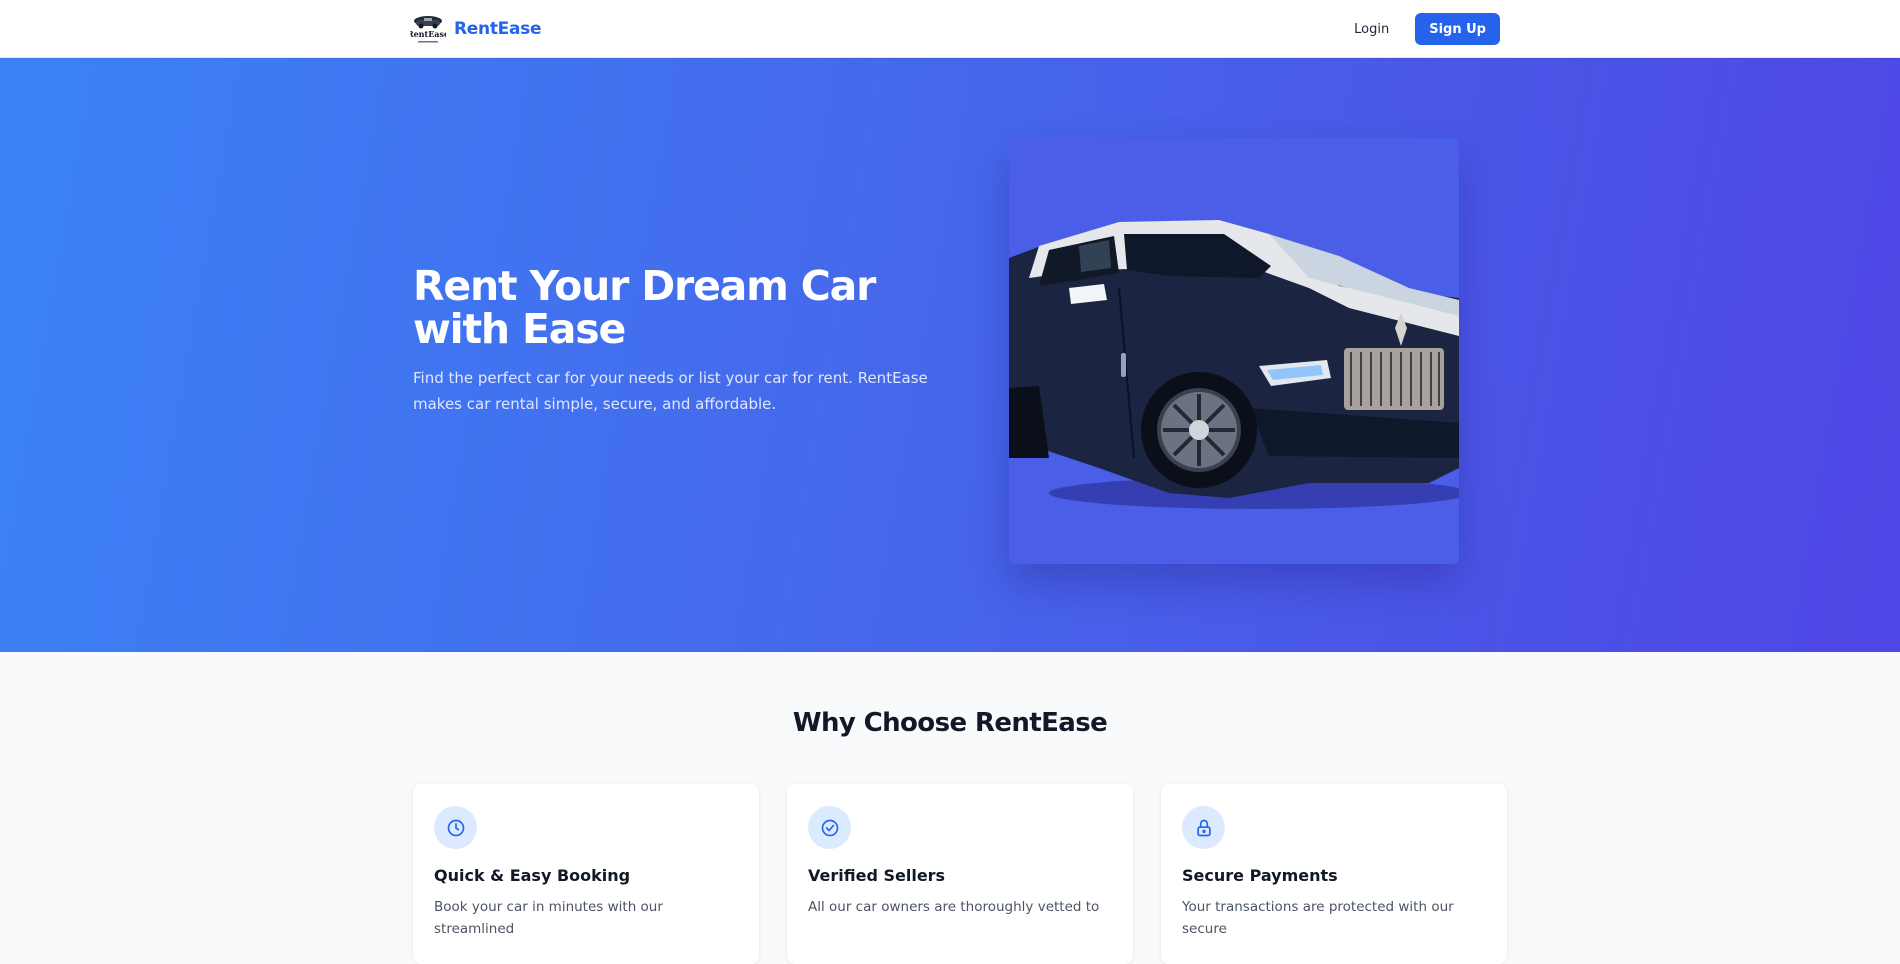 This screenshot has height=964, width=1900. I want to click on lock-icon, so click(1203, 827).